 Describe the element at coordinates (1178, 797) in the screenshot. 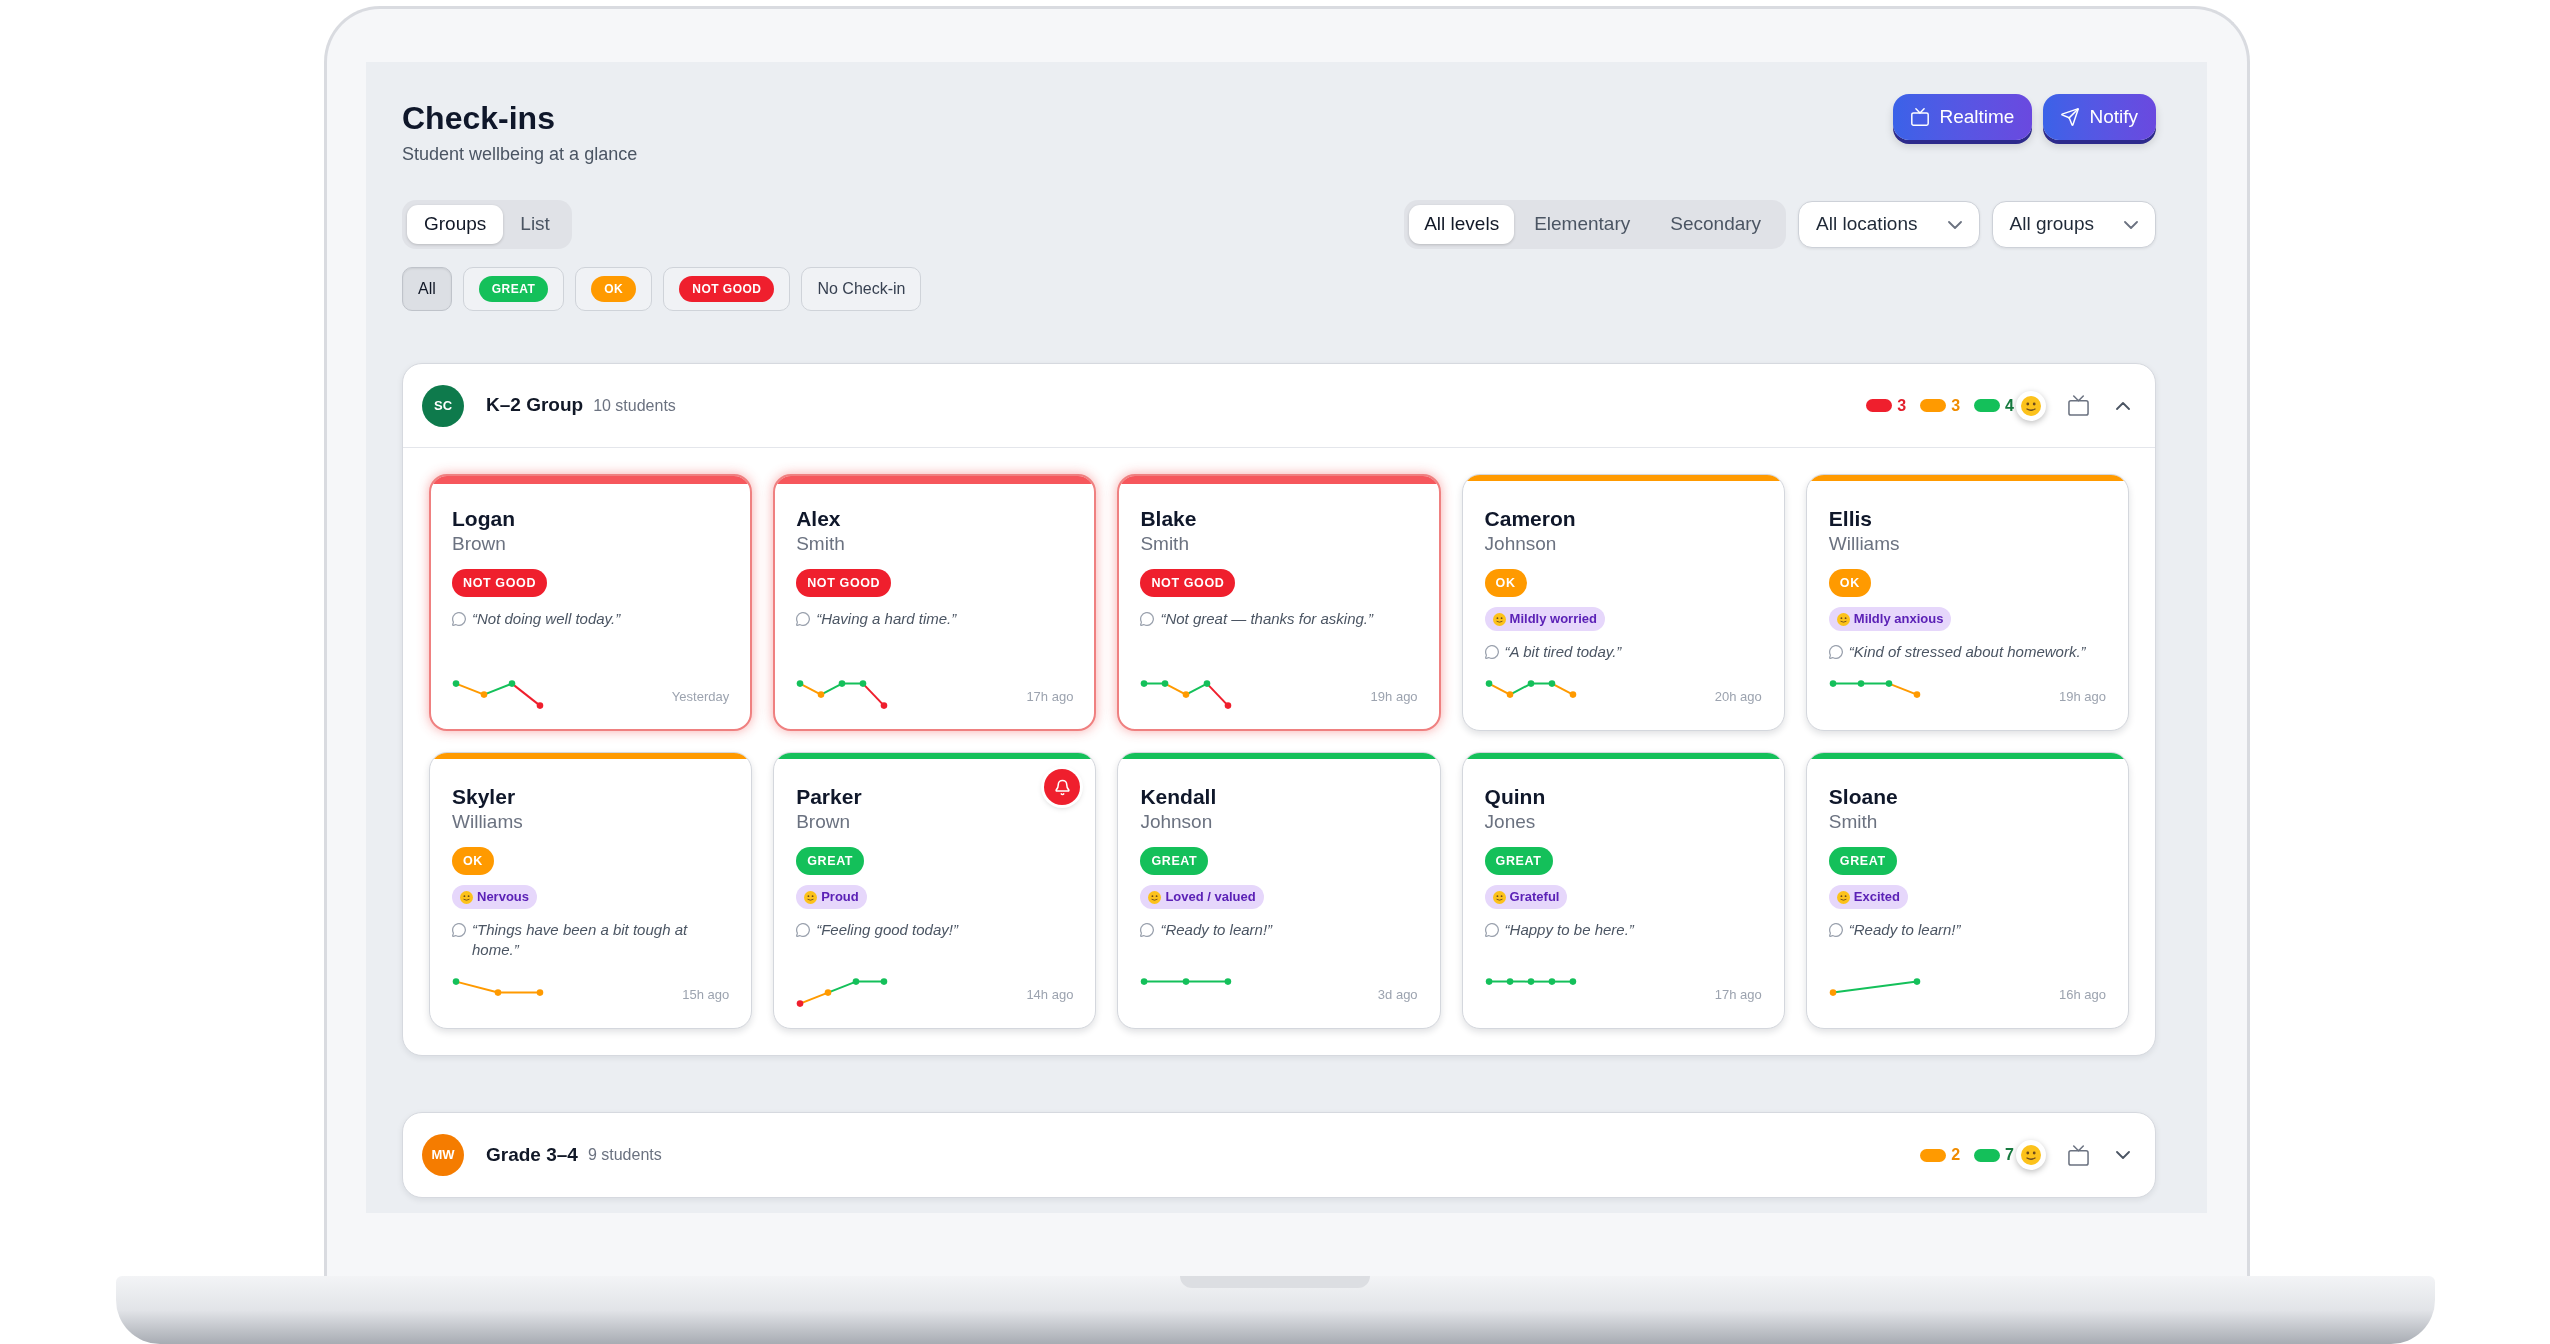

I see `student-first-name: Kendall` at that location.